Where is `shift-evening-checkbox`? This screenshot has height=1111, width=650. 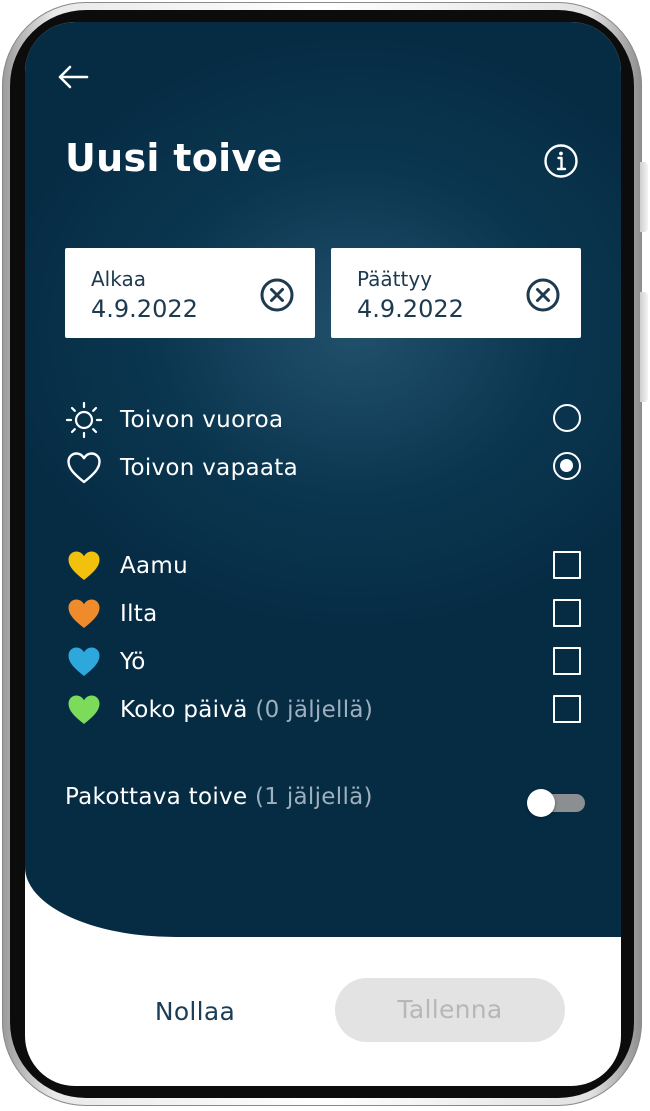
shift-evening-checkbox is located at coordinates (567, 613).